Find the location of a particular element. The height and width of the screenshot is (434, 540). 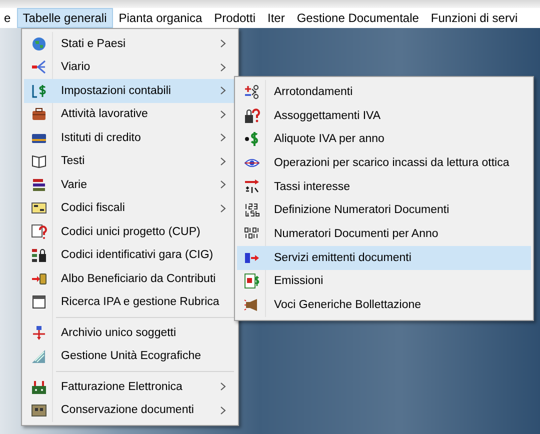

menu-item: Emissioni is located at coordinates (384, 282).